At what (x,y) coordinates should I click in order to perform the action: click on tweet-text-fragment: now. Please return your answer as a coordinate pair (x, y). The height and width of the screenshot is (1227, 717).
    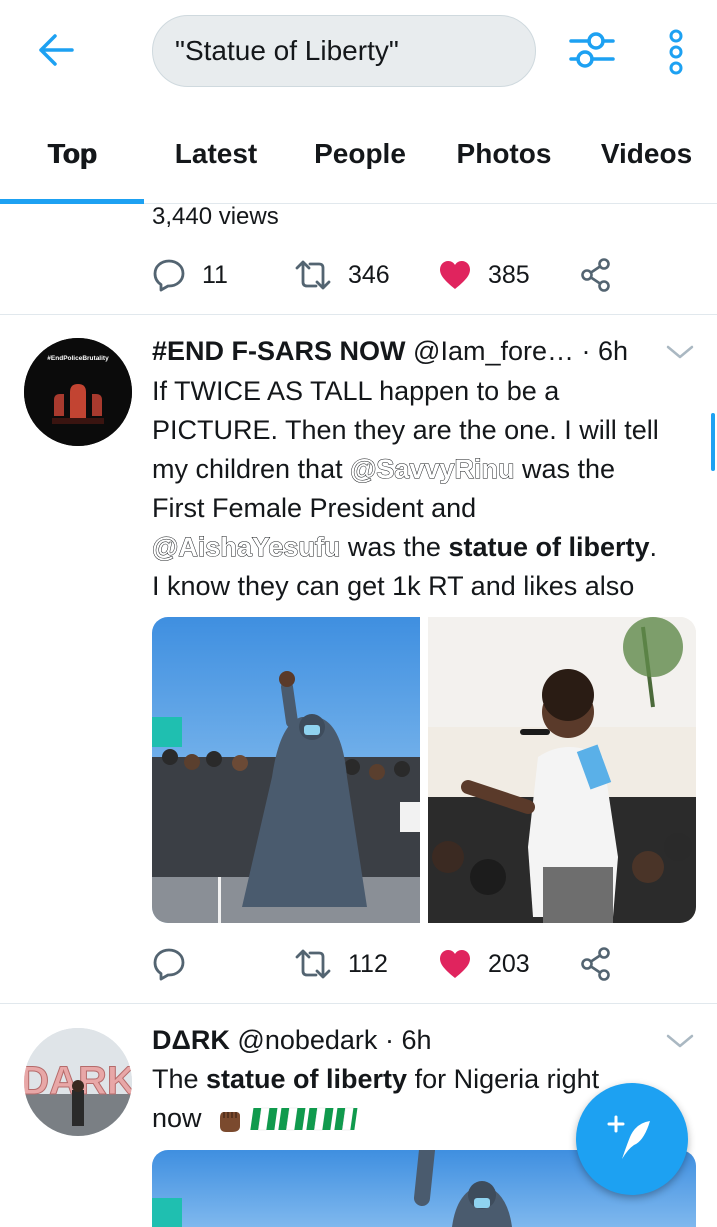
    Looking at the image, I should click on (177, 1118).